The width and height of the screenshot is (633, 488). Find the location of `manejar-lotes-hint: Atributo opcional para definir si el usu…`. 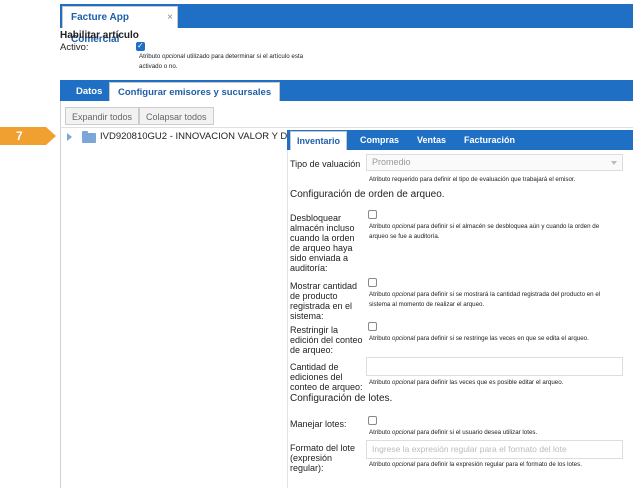

manejar-lotes-hint: Atributo opcional para definir si el usu… is located at coordinates (453, 432).